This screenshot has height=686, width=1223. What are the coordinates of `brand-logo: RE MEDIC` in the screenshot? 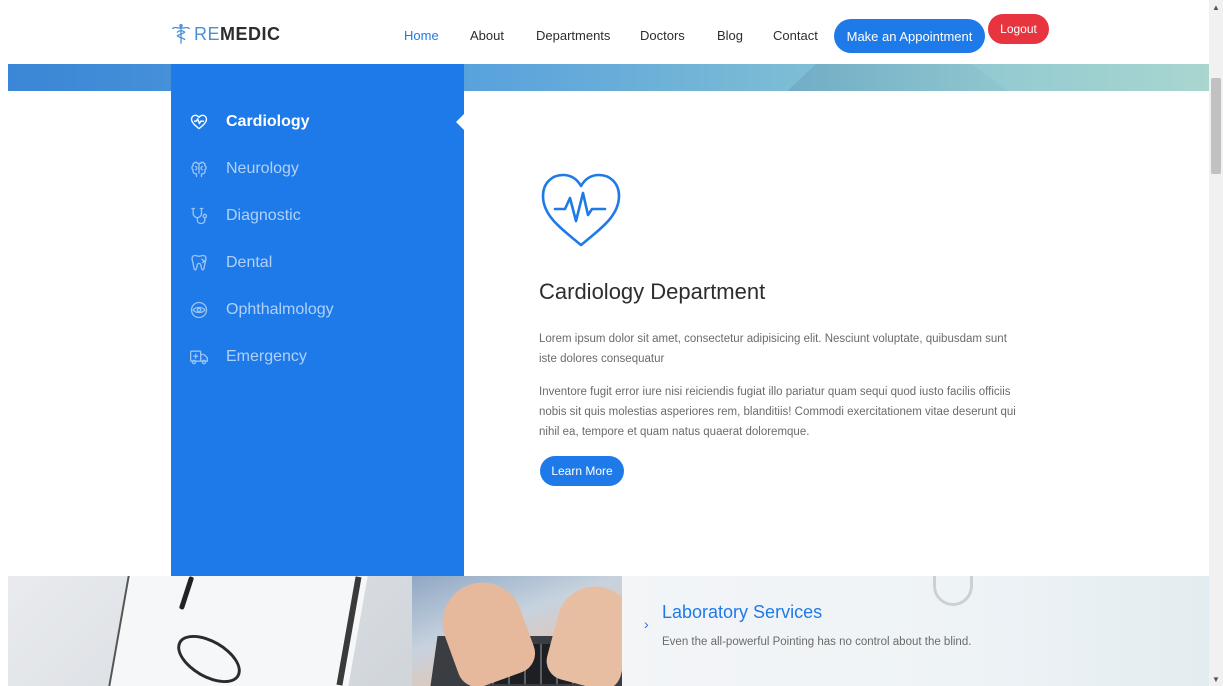 It's located at (225, 34).